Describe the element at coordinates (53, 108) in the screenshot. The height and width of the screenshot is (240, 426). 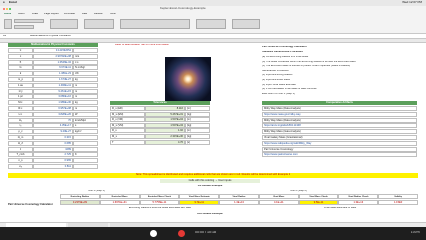
I see `constant-value: 6.957E+08` at that location.